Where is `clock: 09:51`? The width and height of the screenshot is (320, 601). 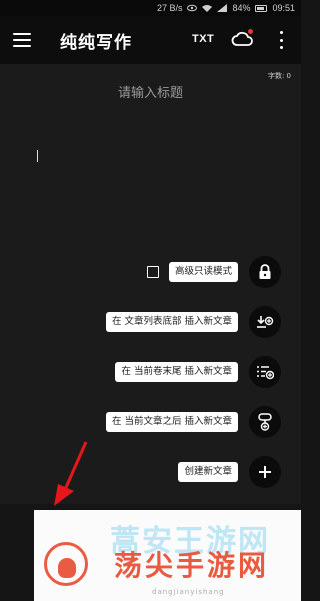
clock: 09:51 is located at coordinates (283, 8).